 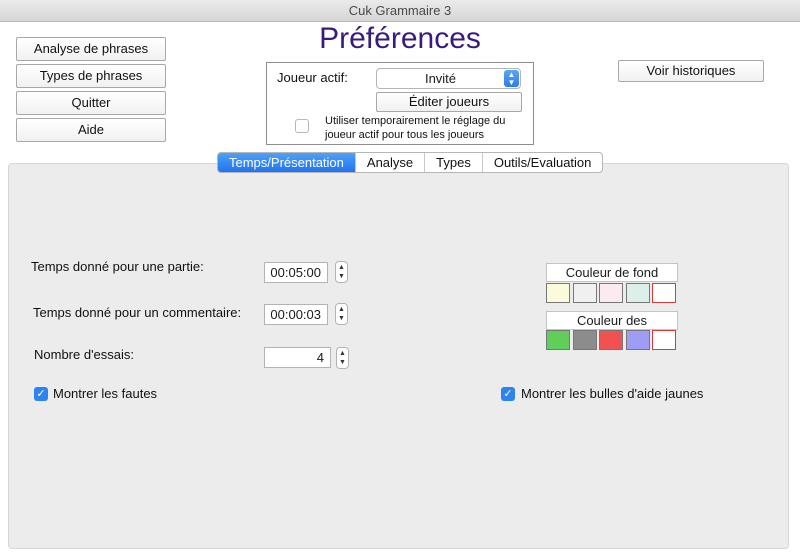 I want to click on quit-button: Quitter, so click(x=91, y=103).